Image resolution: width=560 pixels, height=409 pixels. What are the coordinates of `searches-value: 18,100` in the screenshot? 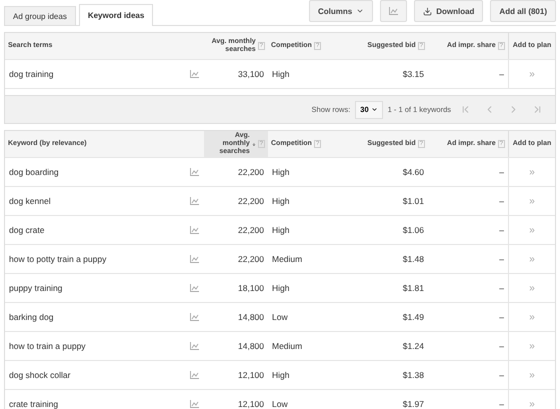 It's located at (251, 288).